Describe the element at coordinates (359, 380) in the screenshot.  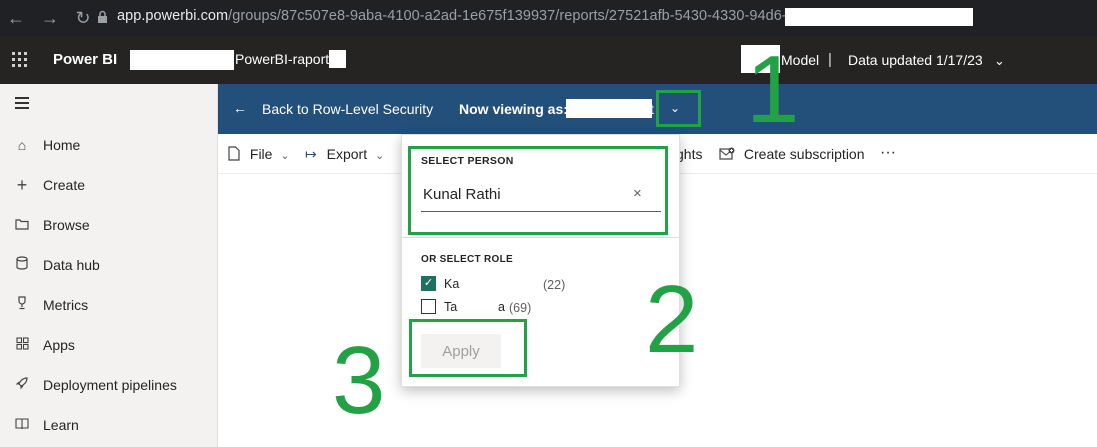
I see `annotation-number-3: 3` at that location.